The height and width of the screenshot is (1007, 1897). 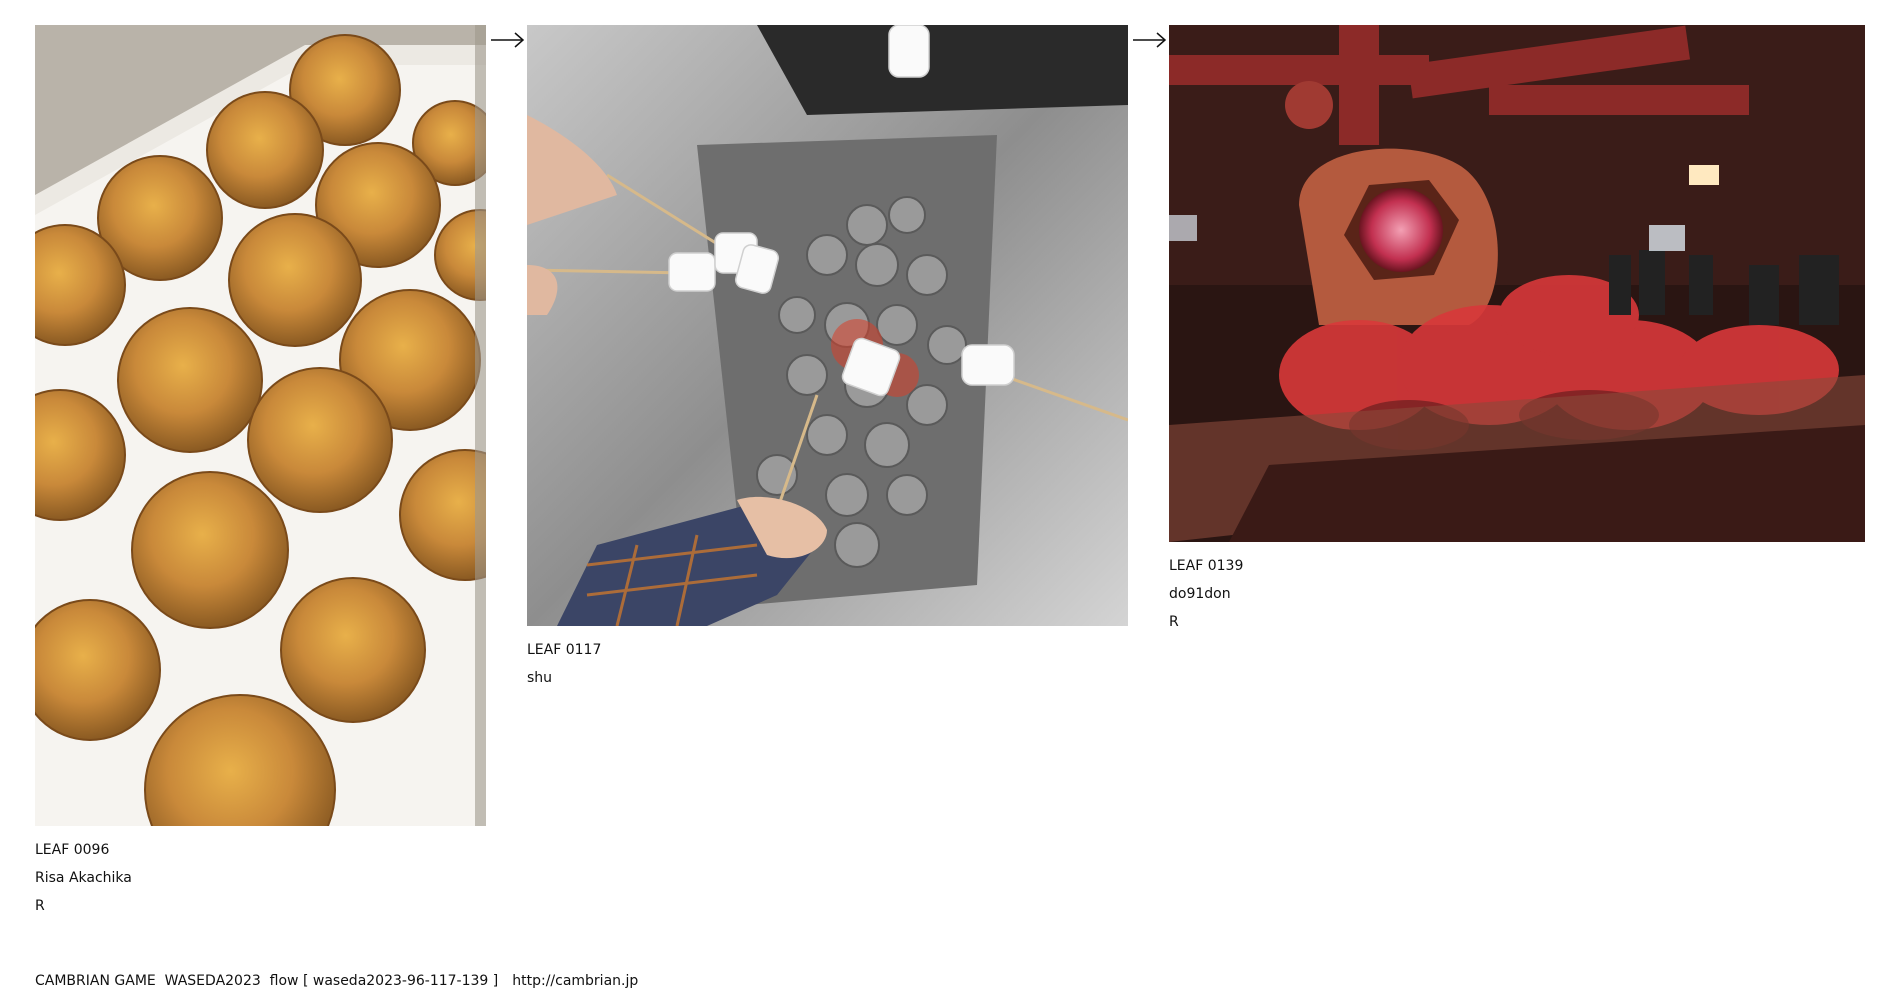 I want to click on leaf-number: LEAF 0139, so click(x=1206, y=566).